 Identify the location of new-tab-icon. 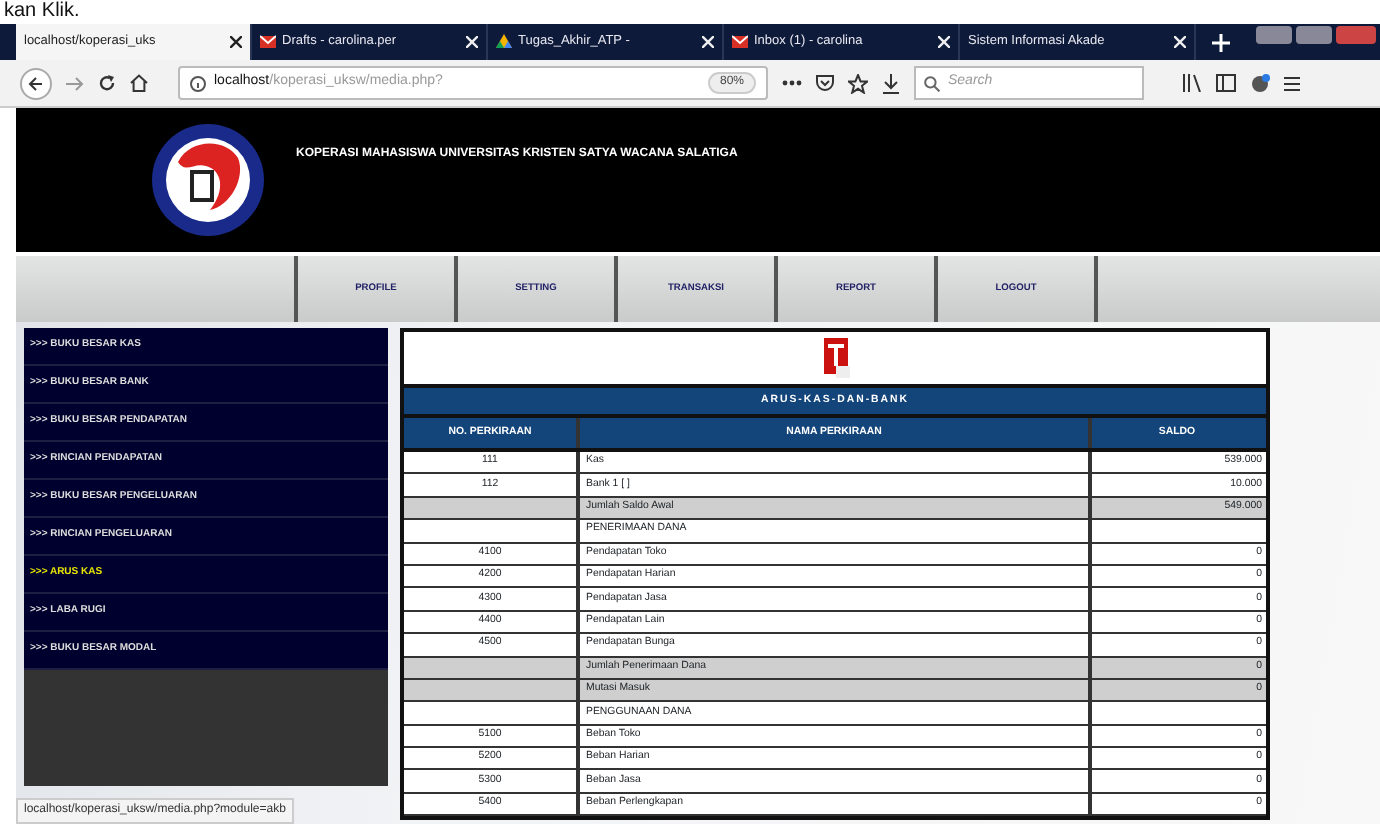
(1221, 43).